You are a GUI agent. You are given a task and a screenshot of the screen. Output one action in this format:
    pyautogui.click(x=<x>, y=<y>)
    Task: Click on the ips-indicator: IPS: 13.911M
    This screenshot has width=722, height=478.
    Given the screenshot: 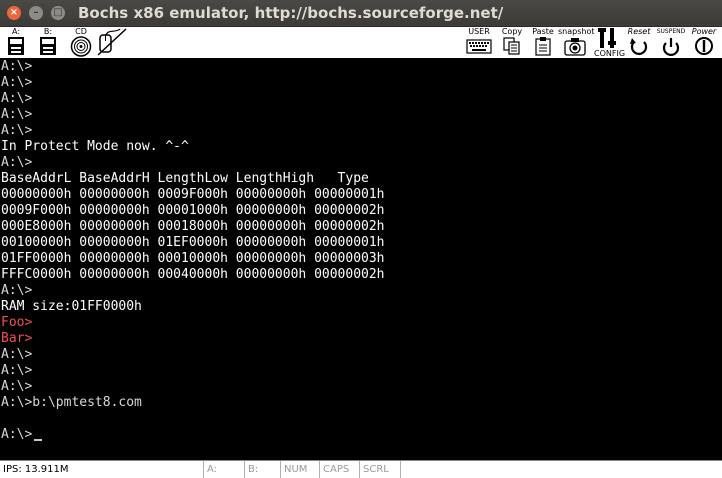 What is the action you would take?
    pyautogui.click(x=36, y=469)
    